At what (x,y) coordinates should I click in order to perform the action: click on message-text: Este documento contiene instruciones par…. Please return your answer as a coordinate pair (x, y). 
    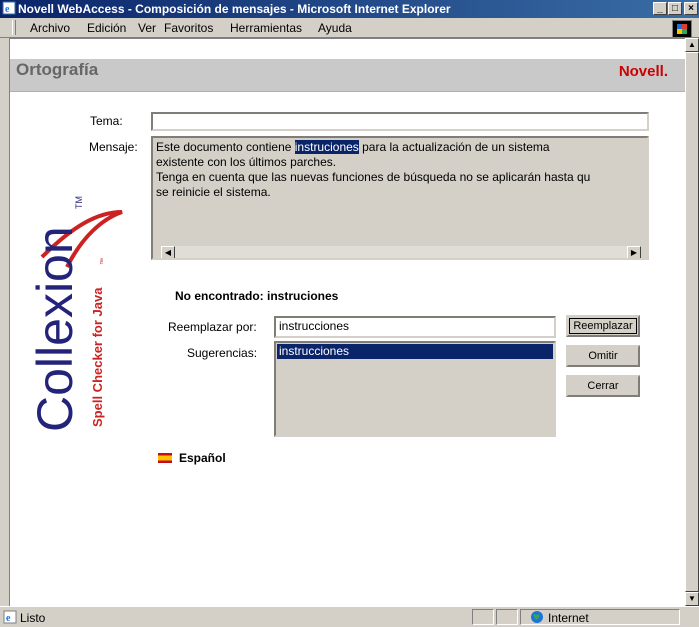
    Looking at the image, I should click on (401, 170).